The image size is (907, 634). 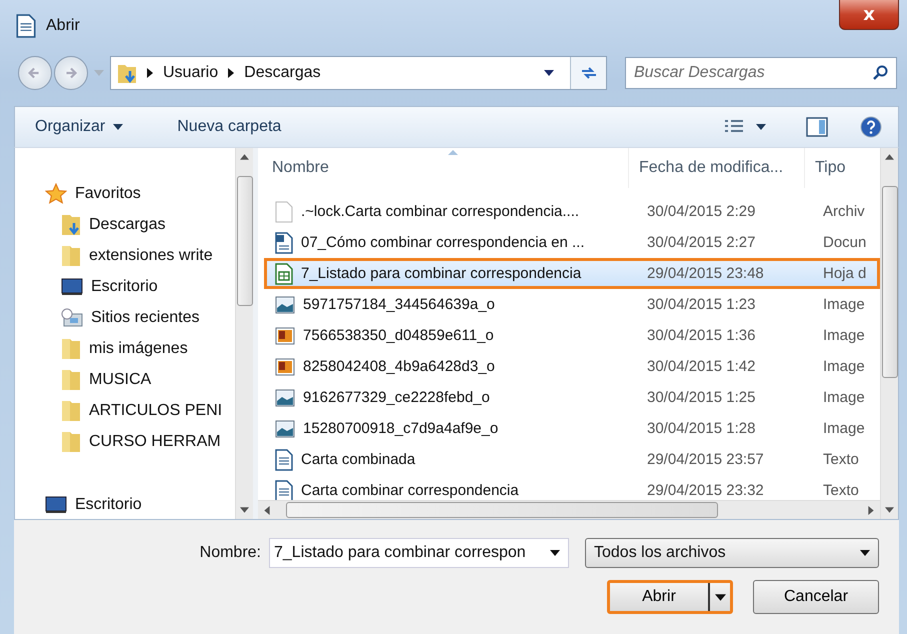 I want to click on table-cell-text: 30/04/2015 1:23, so click(x=701, y=304).